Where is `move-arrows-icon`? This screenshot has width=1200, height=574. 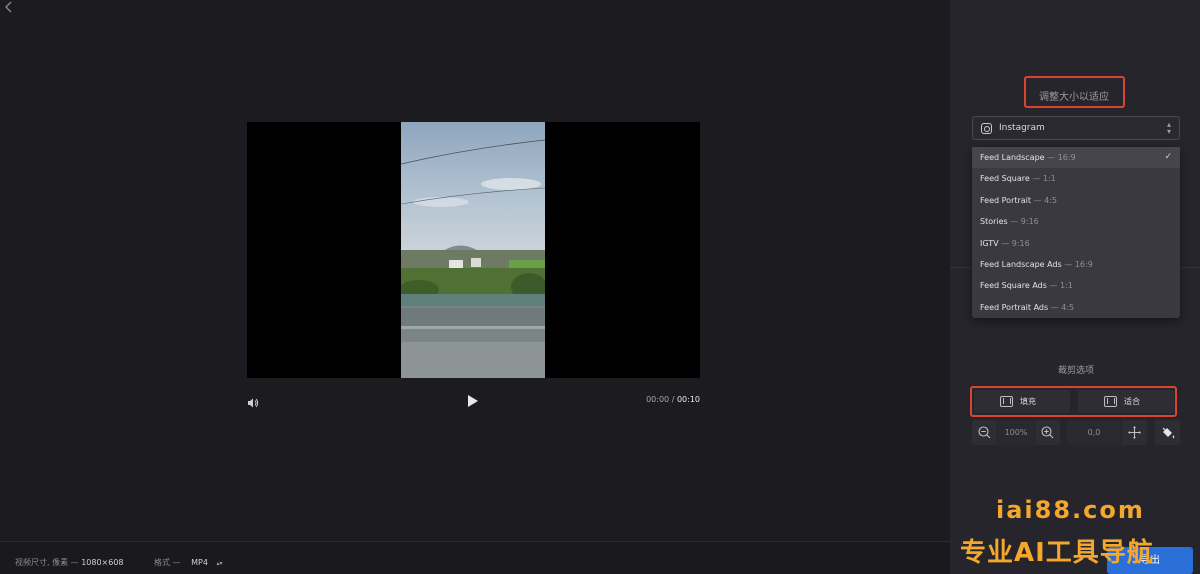
move-arrows-icon is located at coordinates (1134, 432).